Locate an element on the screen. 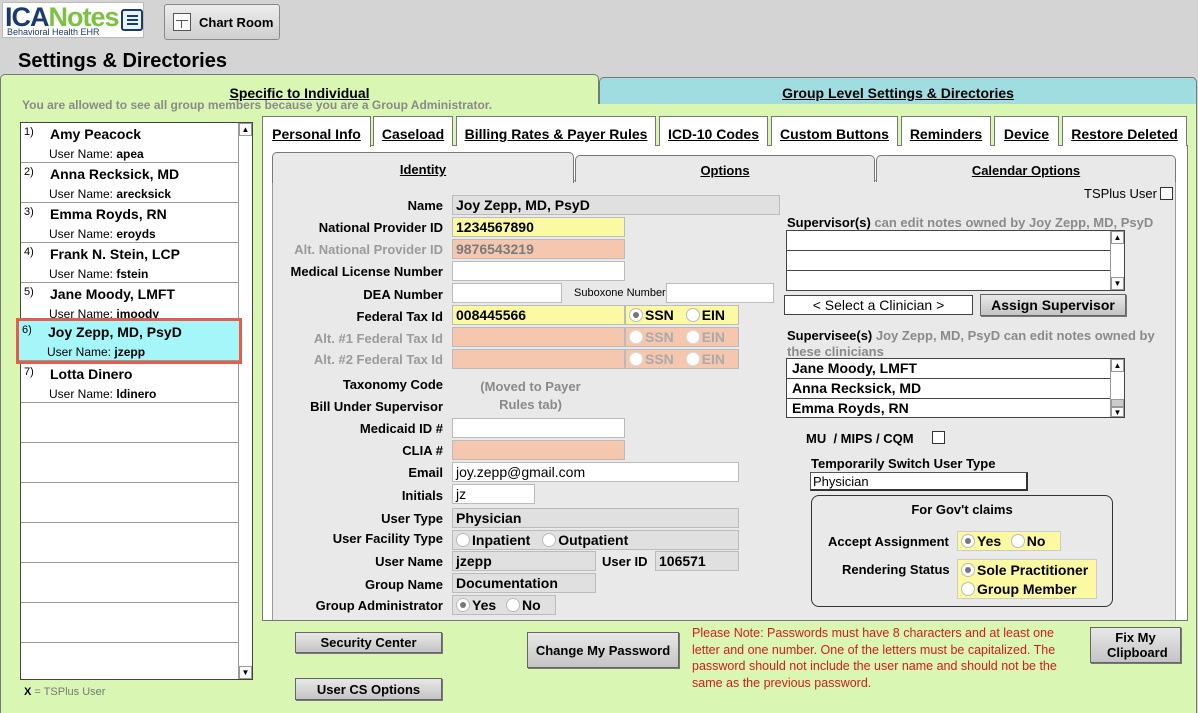 The image size is (1198, 713). list-item: Anna Recksick, MD is located at coordinates (955, 389).